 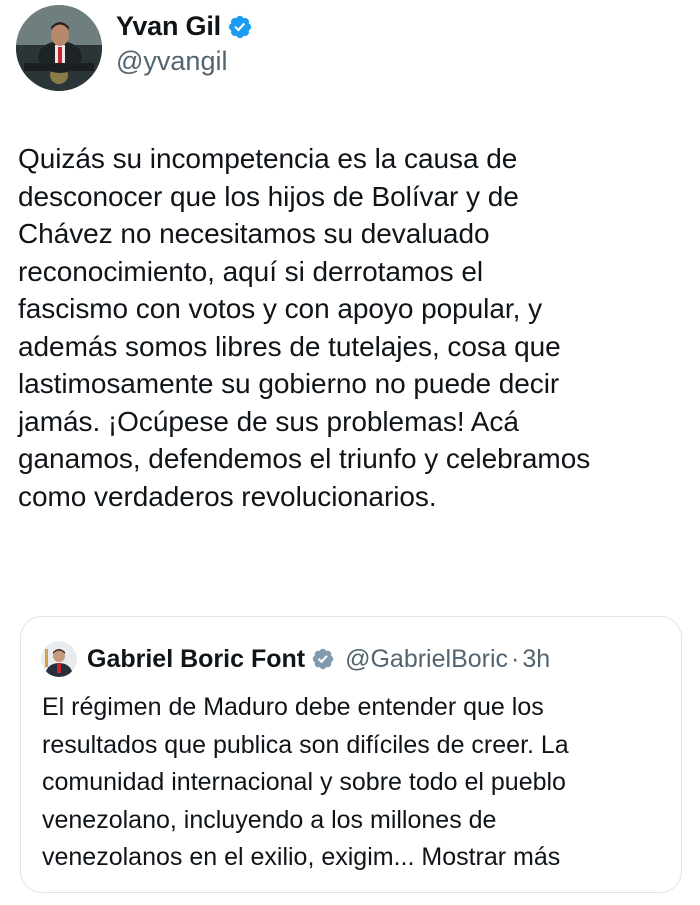 I want to click on gray-verified-badge-icon, so click(x=323, y=659).